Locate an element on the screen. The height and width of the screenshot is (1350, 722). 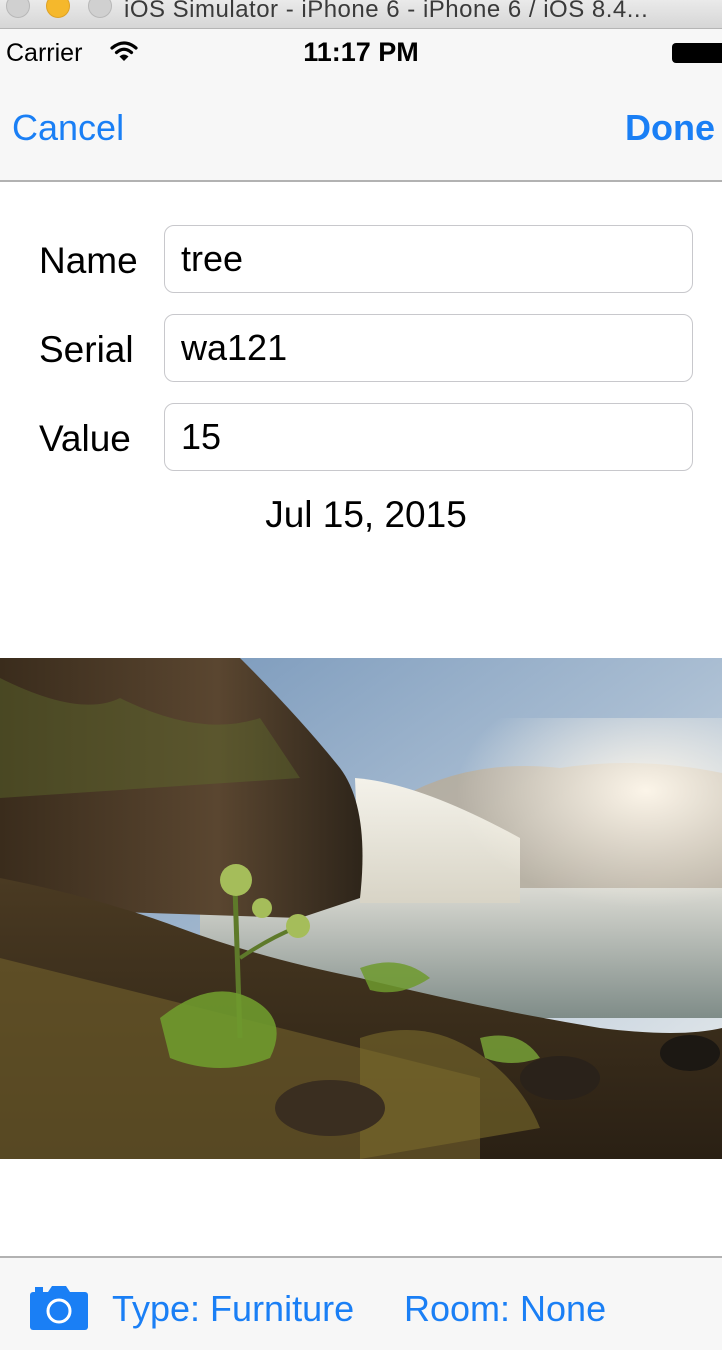
bottom-toolbar: Type: Furniture Room: None is located at coordinates (361, 1303).